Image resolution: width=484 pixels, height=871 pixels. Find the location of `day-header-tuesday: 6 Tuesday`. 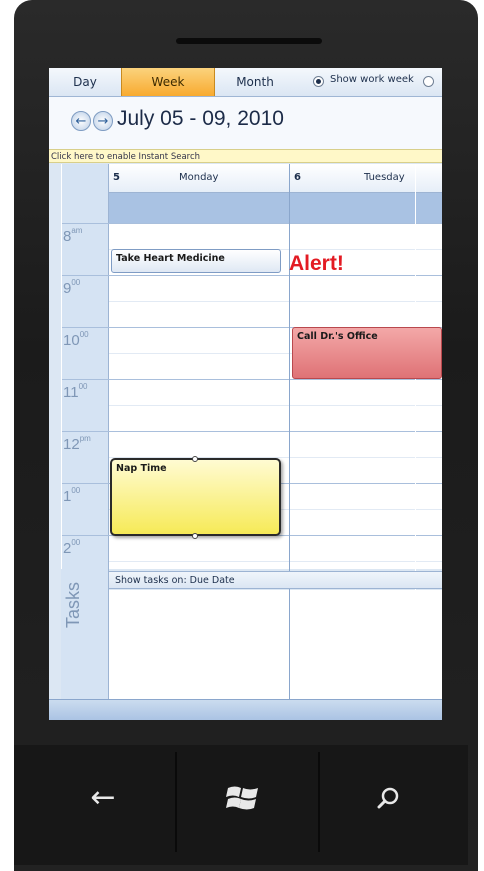

day-header-tuesday: 6 Tuesday is located at coordinates (366, 178).